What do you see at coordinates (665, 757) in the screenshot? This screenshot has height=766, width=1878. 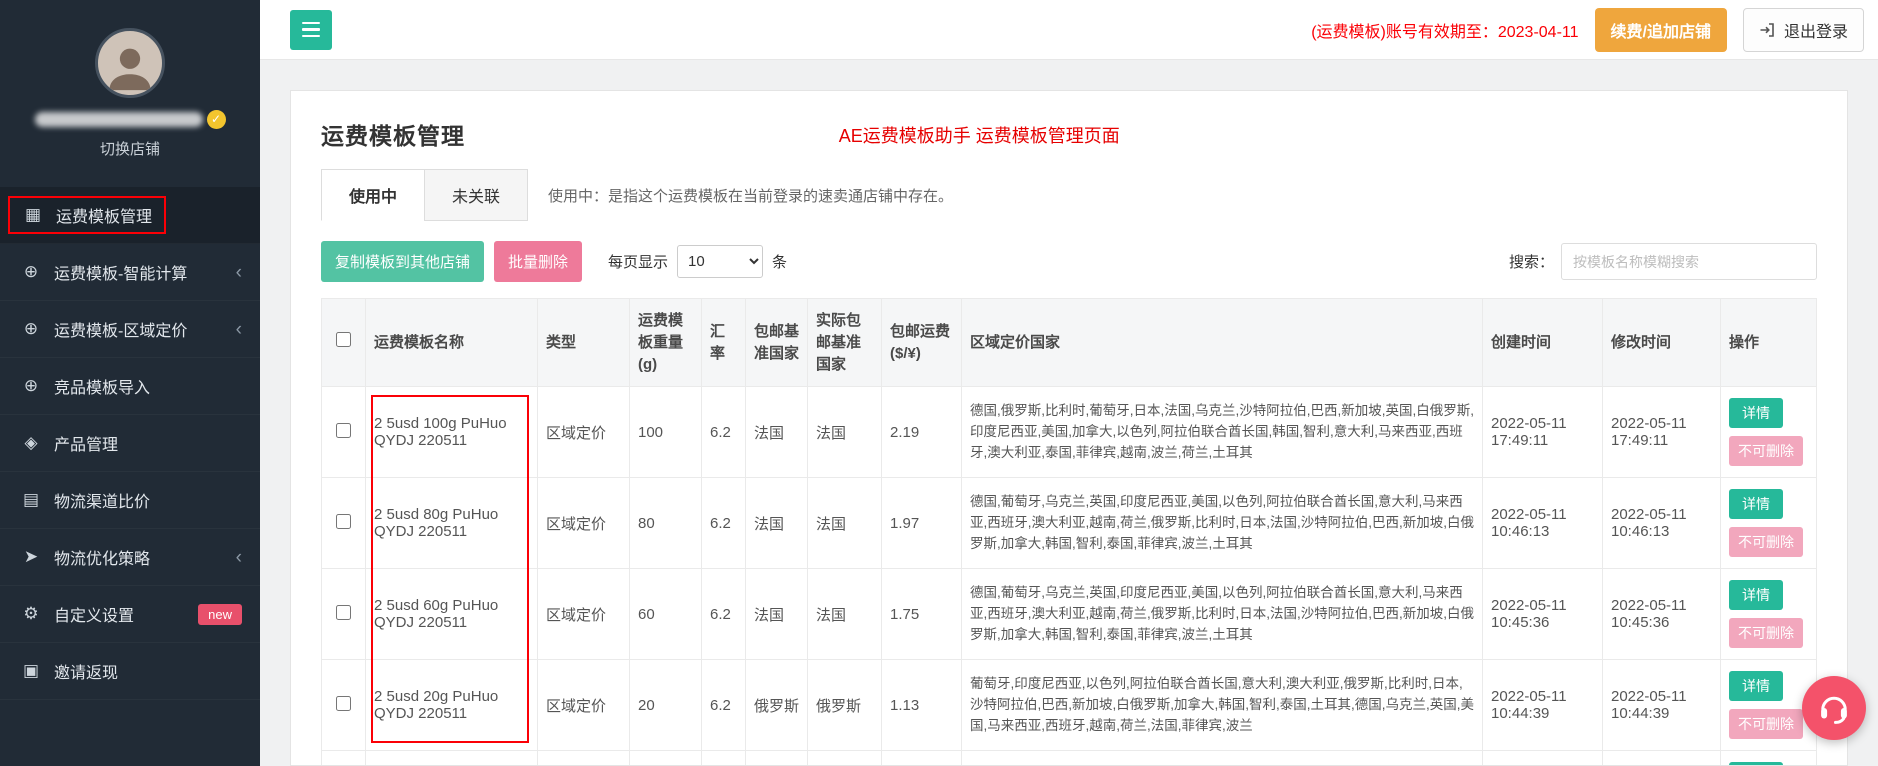 I see `weight-cell: 100` at bounding box center [665, 757].